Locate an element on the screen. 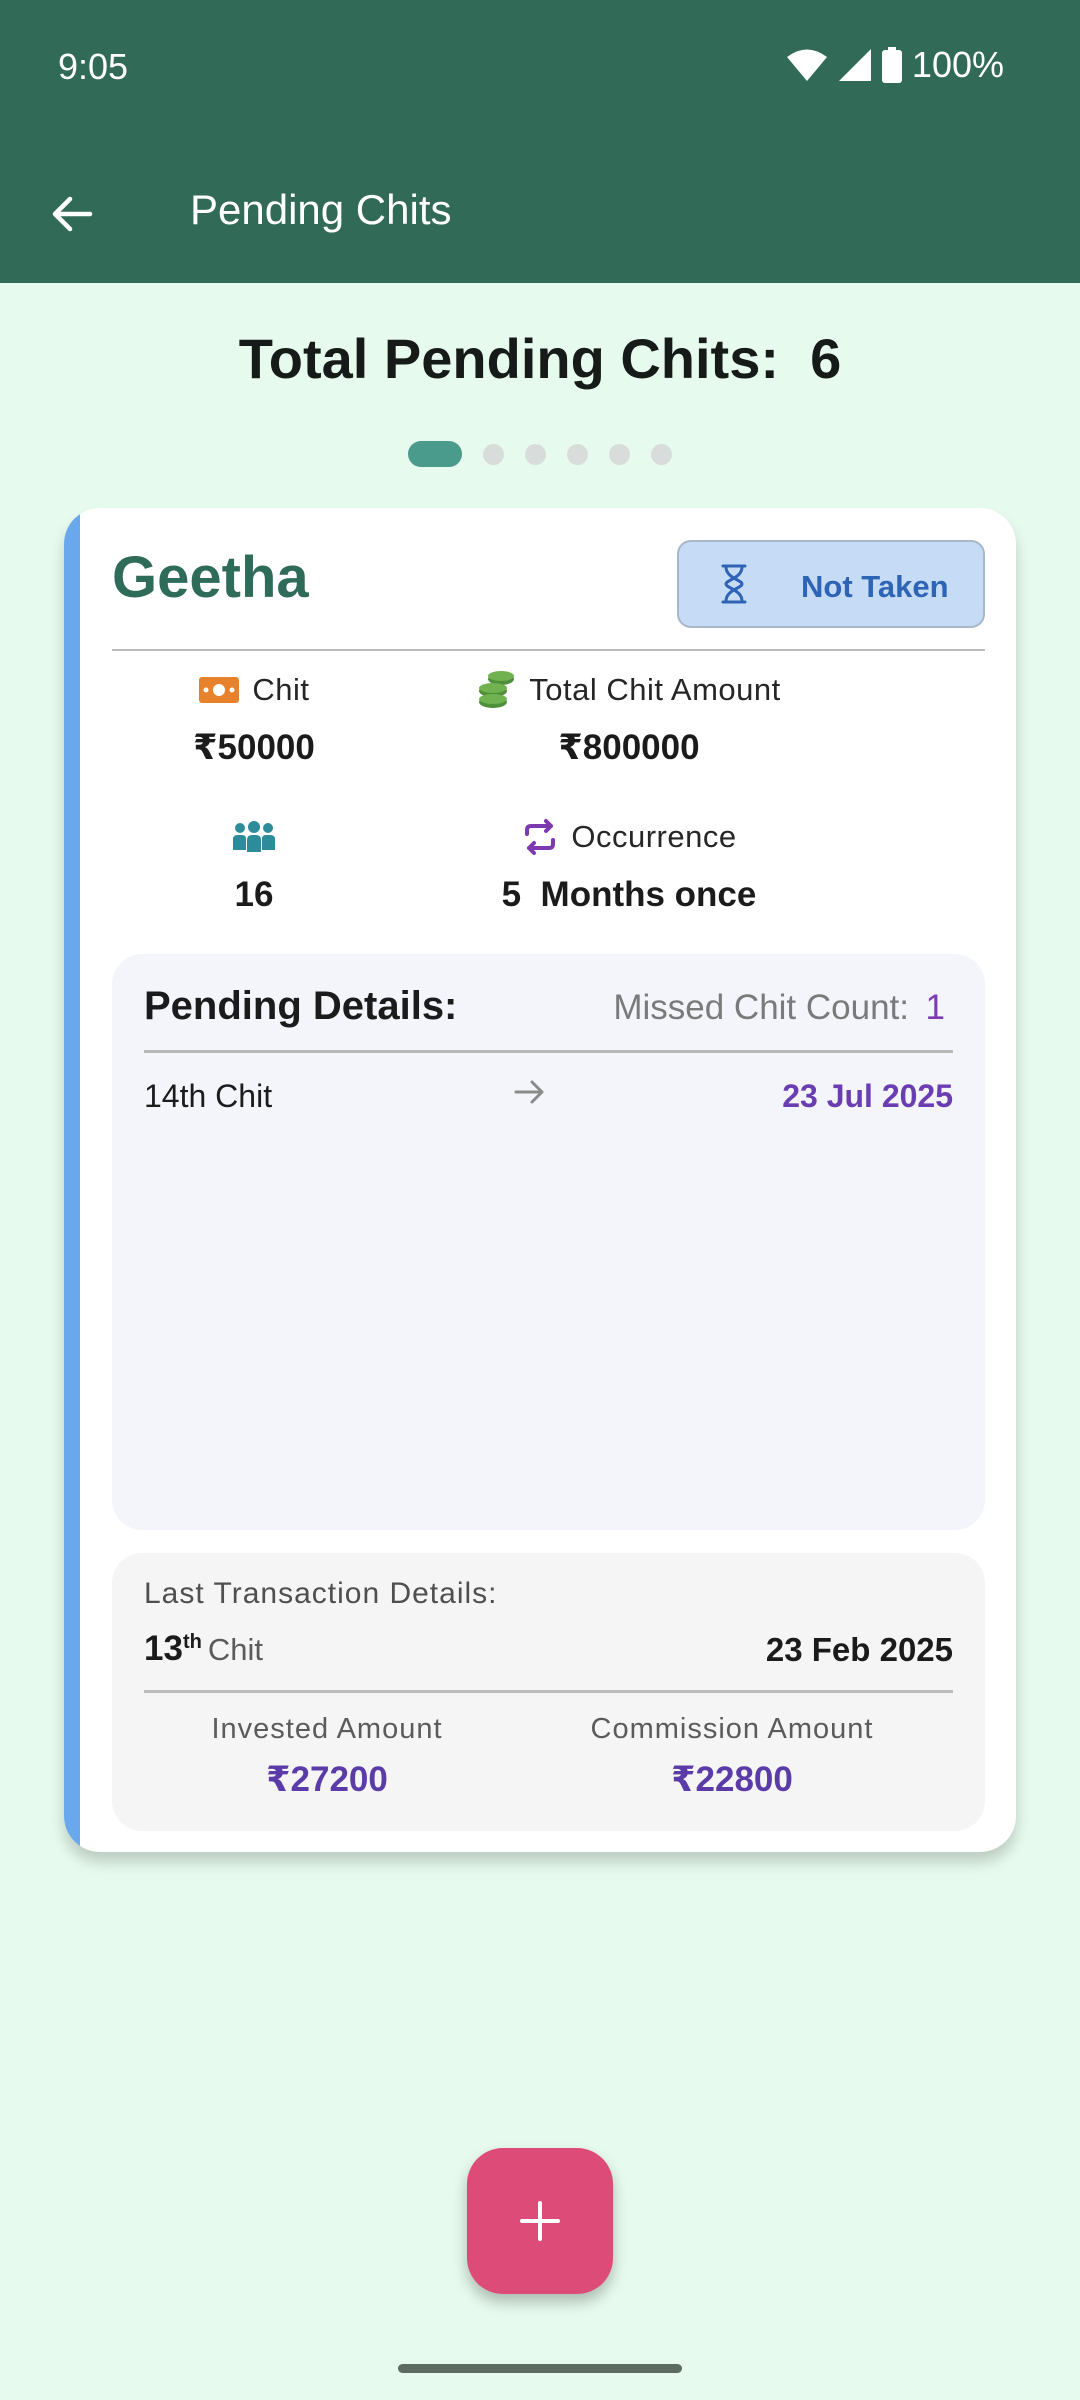 The image size is (1080, 2400). invested-amount: Invested Amount ₹27200 is located at coordinates (327, 1756).